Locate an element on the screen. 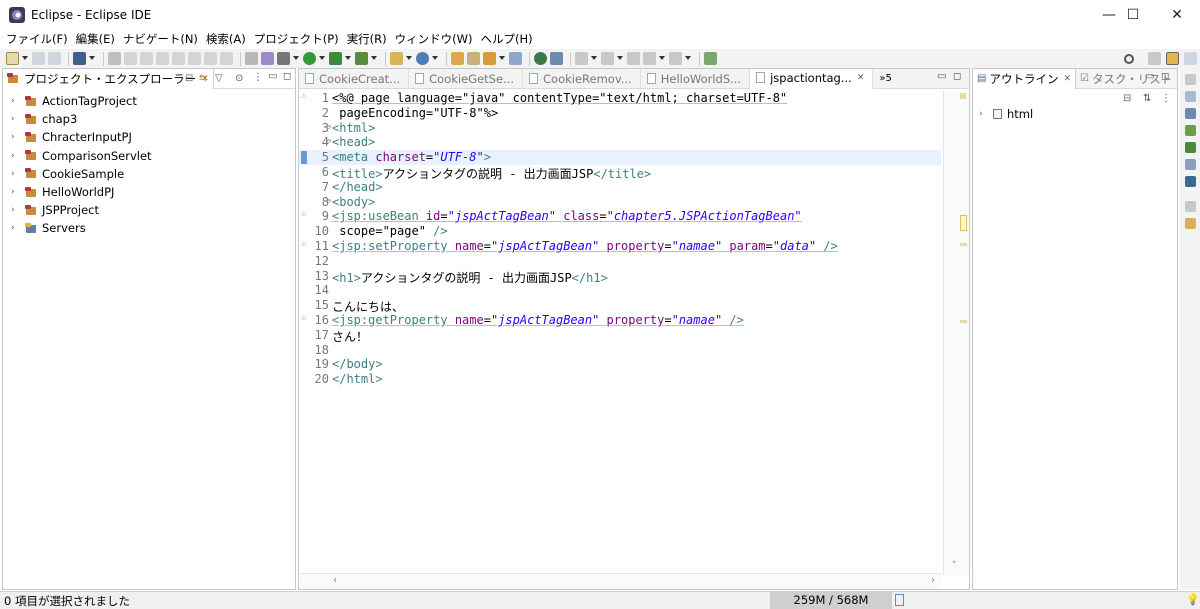  view-menu-icon: ⋮ is located at coordinates (258, 77).